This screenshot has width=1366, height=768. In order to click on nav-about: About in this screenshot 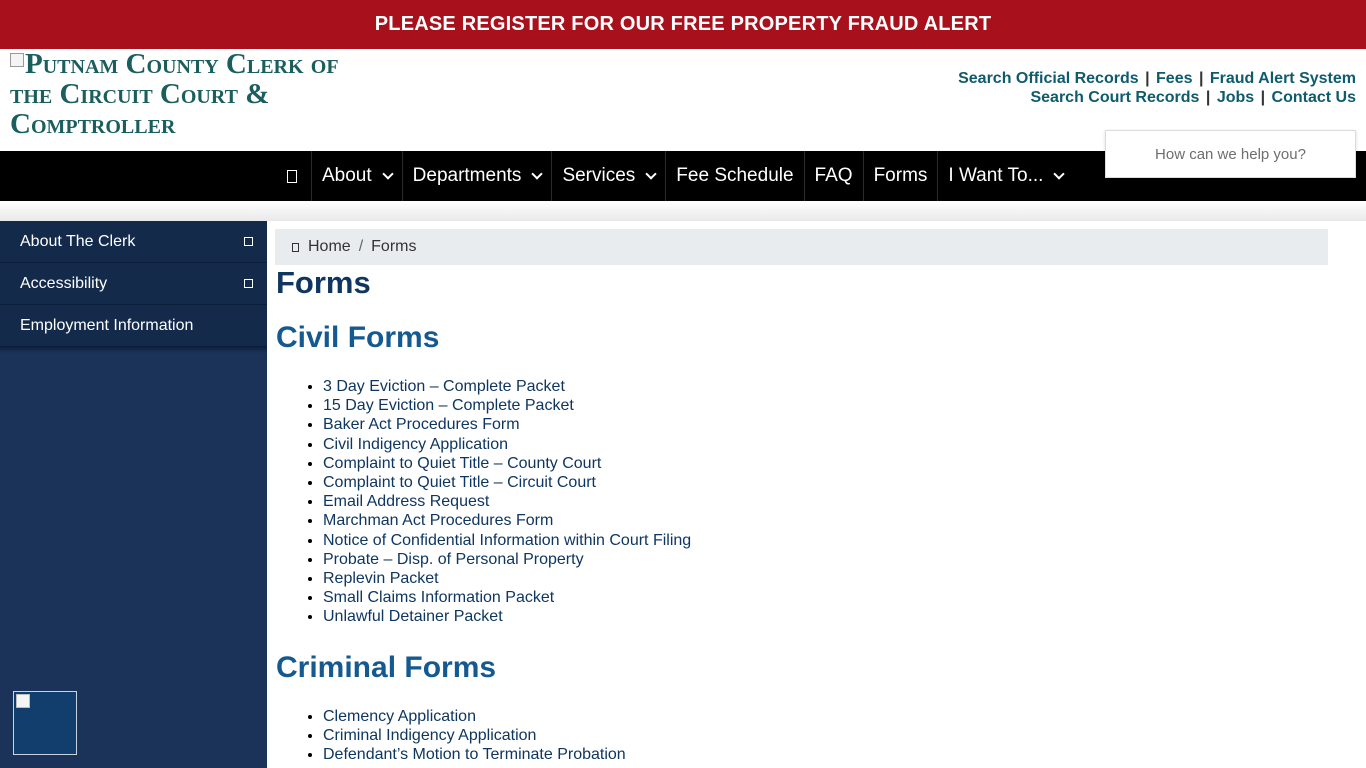, I will do `click(356, 176)`.